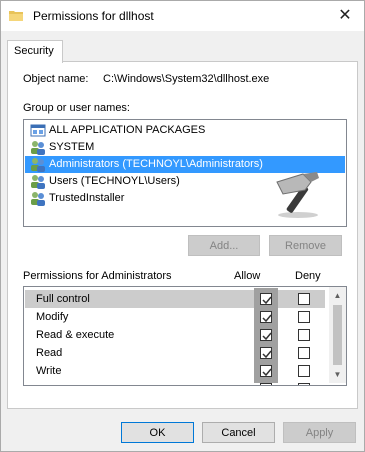 Image resolution: width=365 pixels, height=452 pixels. Describe the element at coordinates (72, 147) in the screenshot. I see `list-item-label: SYSTEM` at that location.